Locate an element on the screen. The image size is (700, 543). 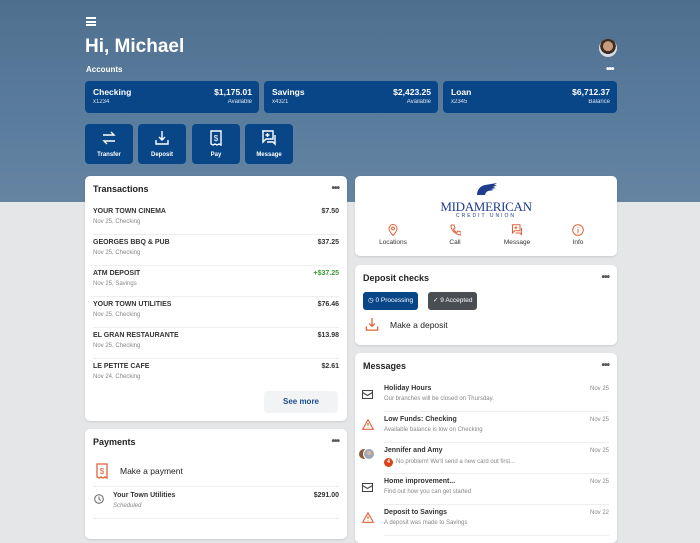
info-icon is located at coordinates (578, 230).